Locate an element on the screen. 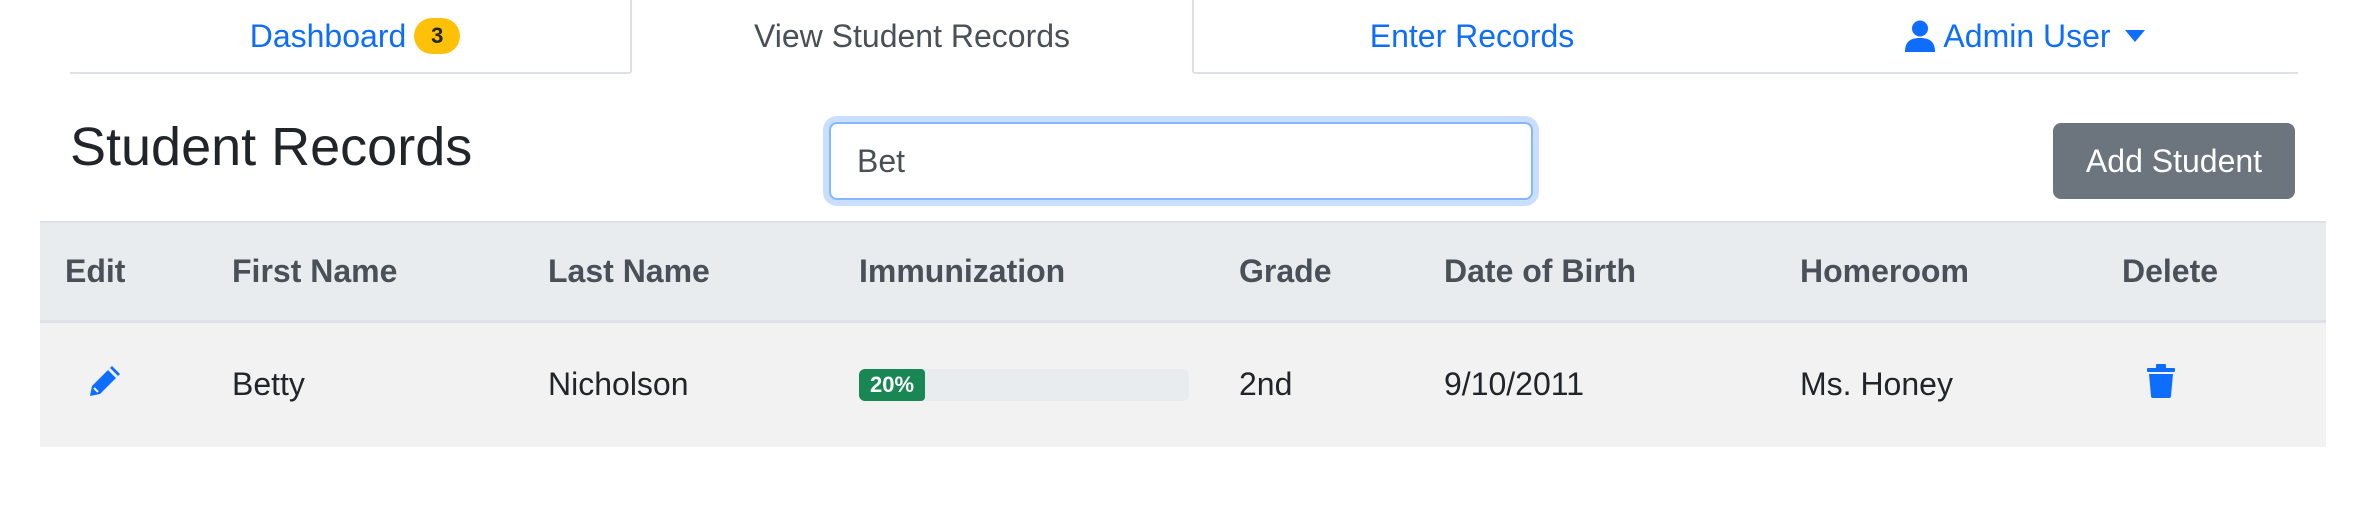 The image size is (2378, 512). caret-down-icon is located at coordinates (2134, 36).